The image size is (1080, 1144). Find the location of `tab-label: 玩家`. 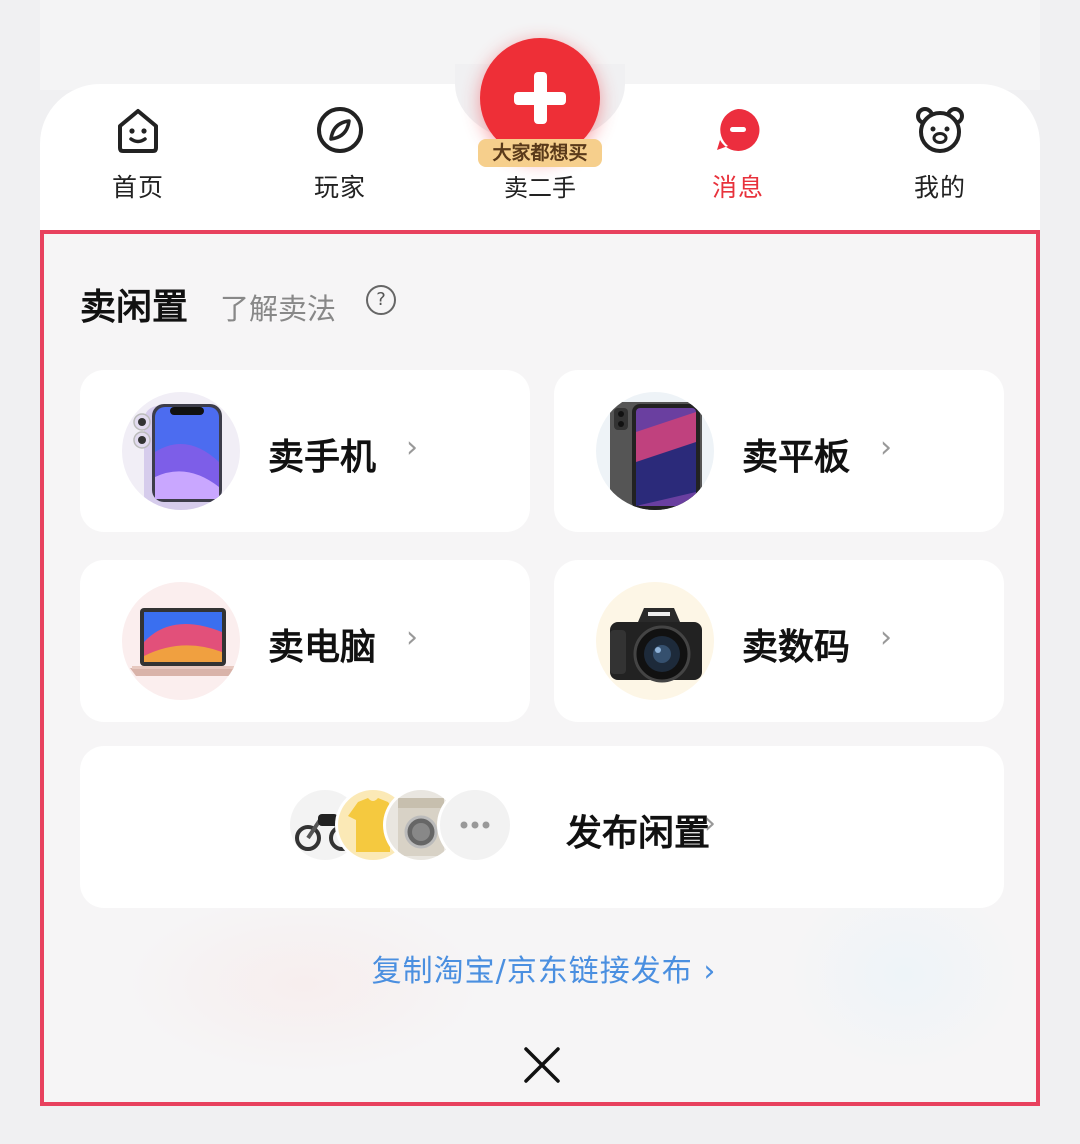

tab-label: 玩家 is located at coordinates (339, 187).